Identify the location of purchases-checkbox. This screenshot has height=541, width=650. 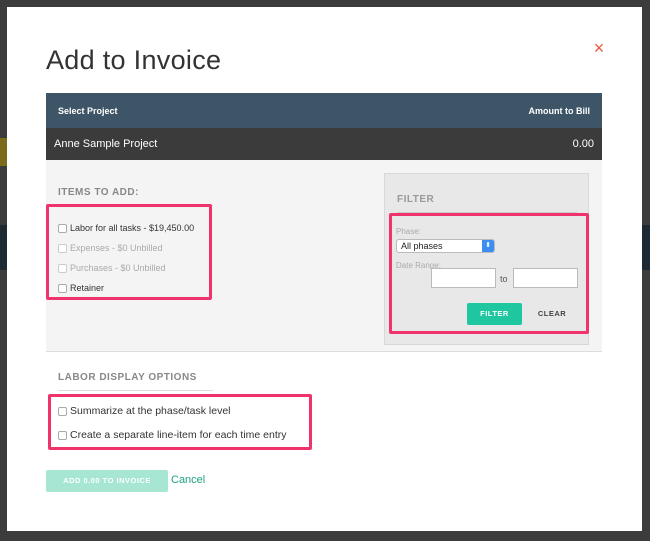
(62, 268).